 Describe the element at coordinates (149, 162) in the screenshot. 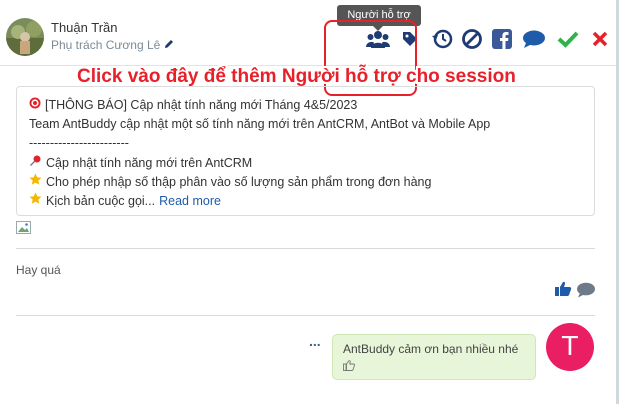

I see `announcement-item-1-text: Cập nhật tính năng mới trên AntCRM` at that location.